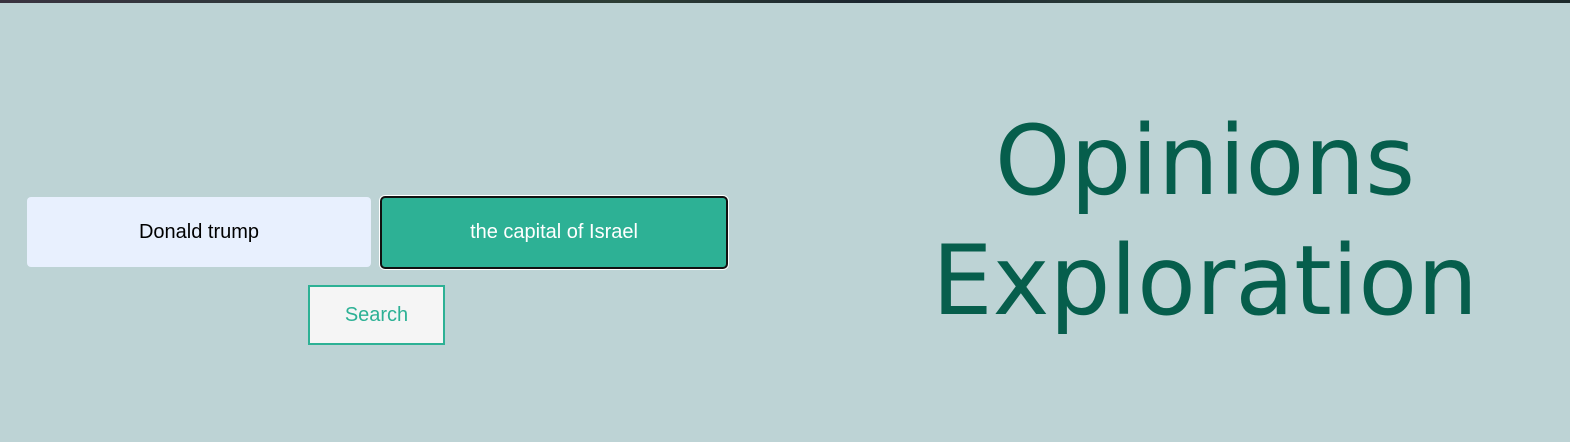 This screenshot has height=442, width=1570. Describe the element at coordinates (376, 315) in the screenshot. I see `search-button: Search` at that location.